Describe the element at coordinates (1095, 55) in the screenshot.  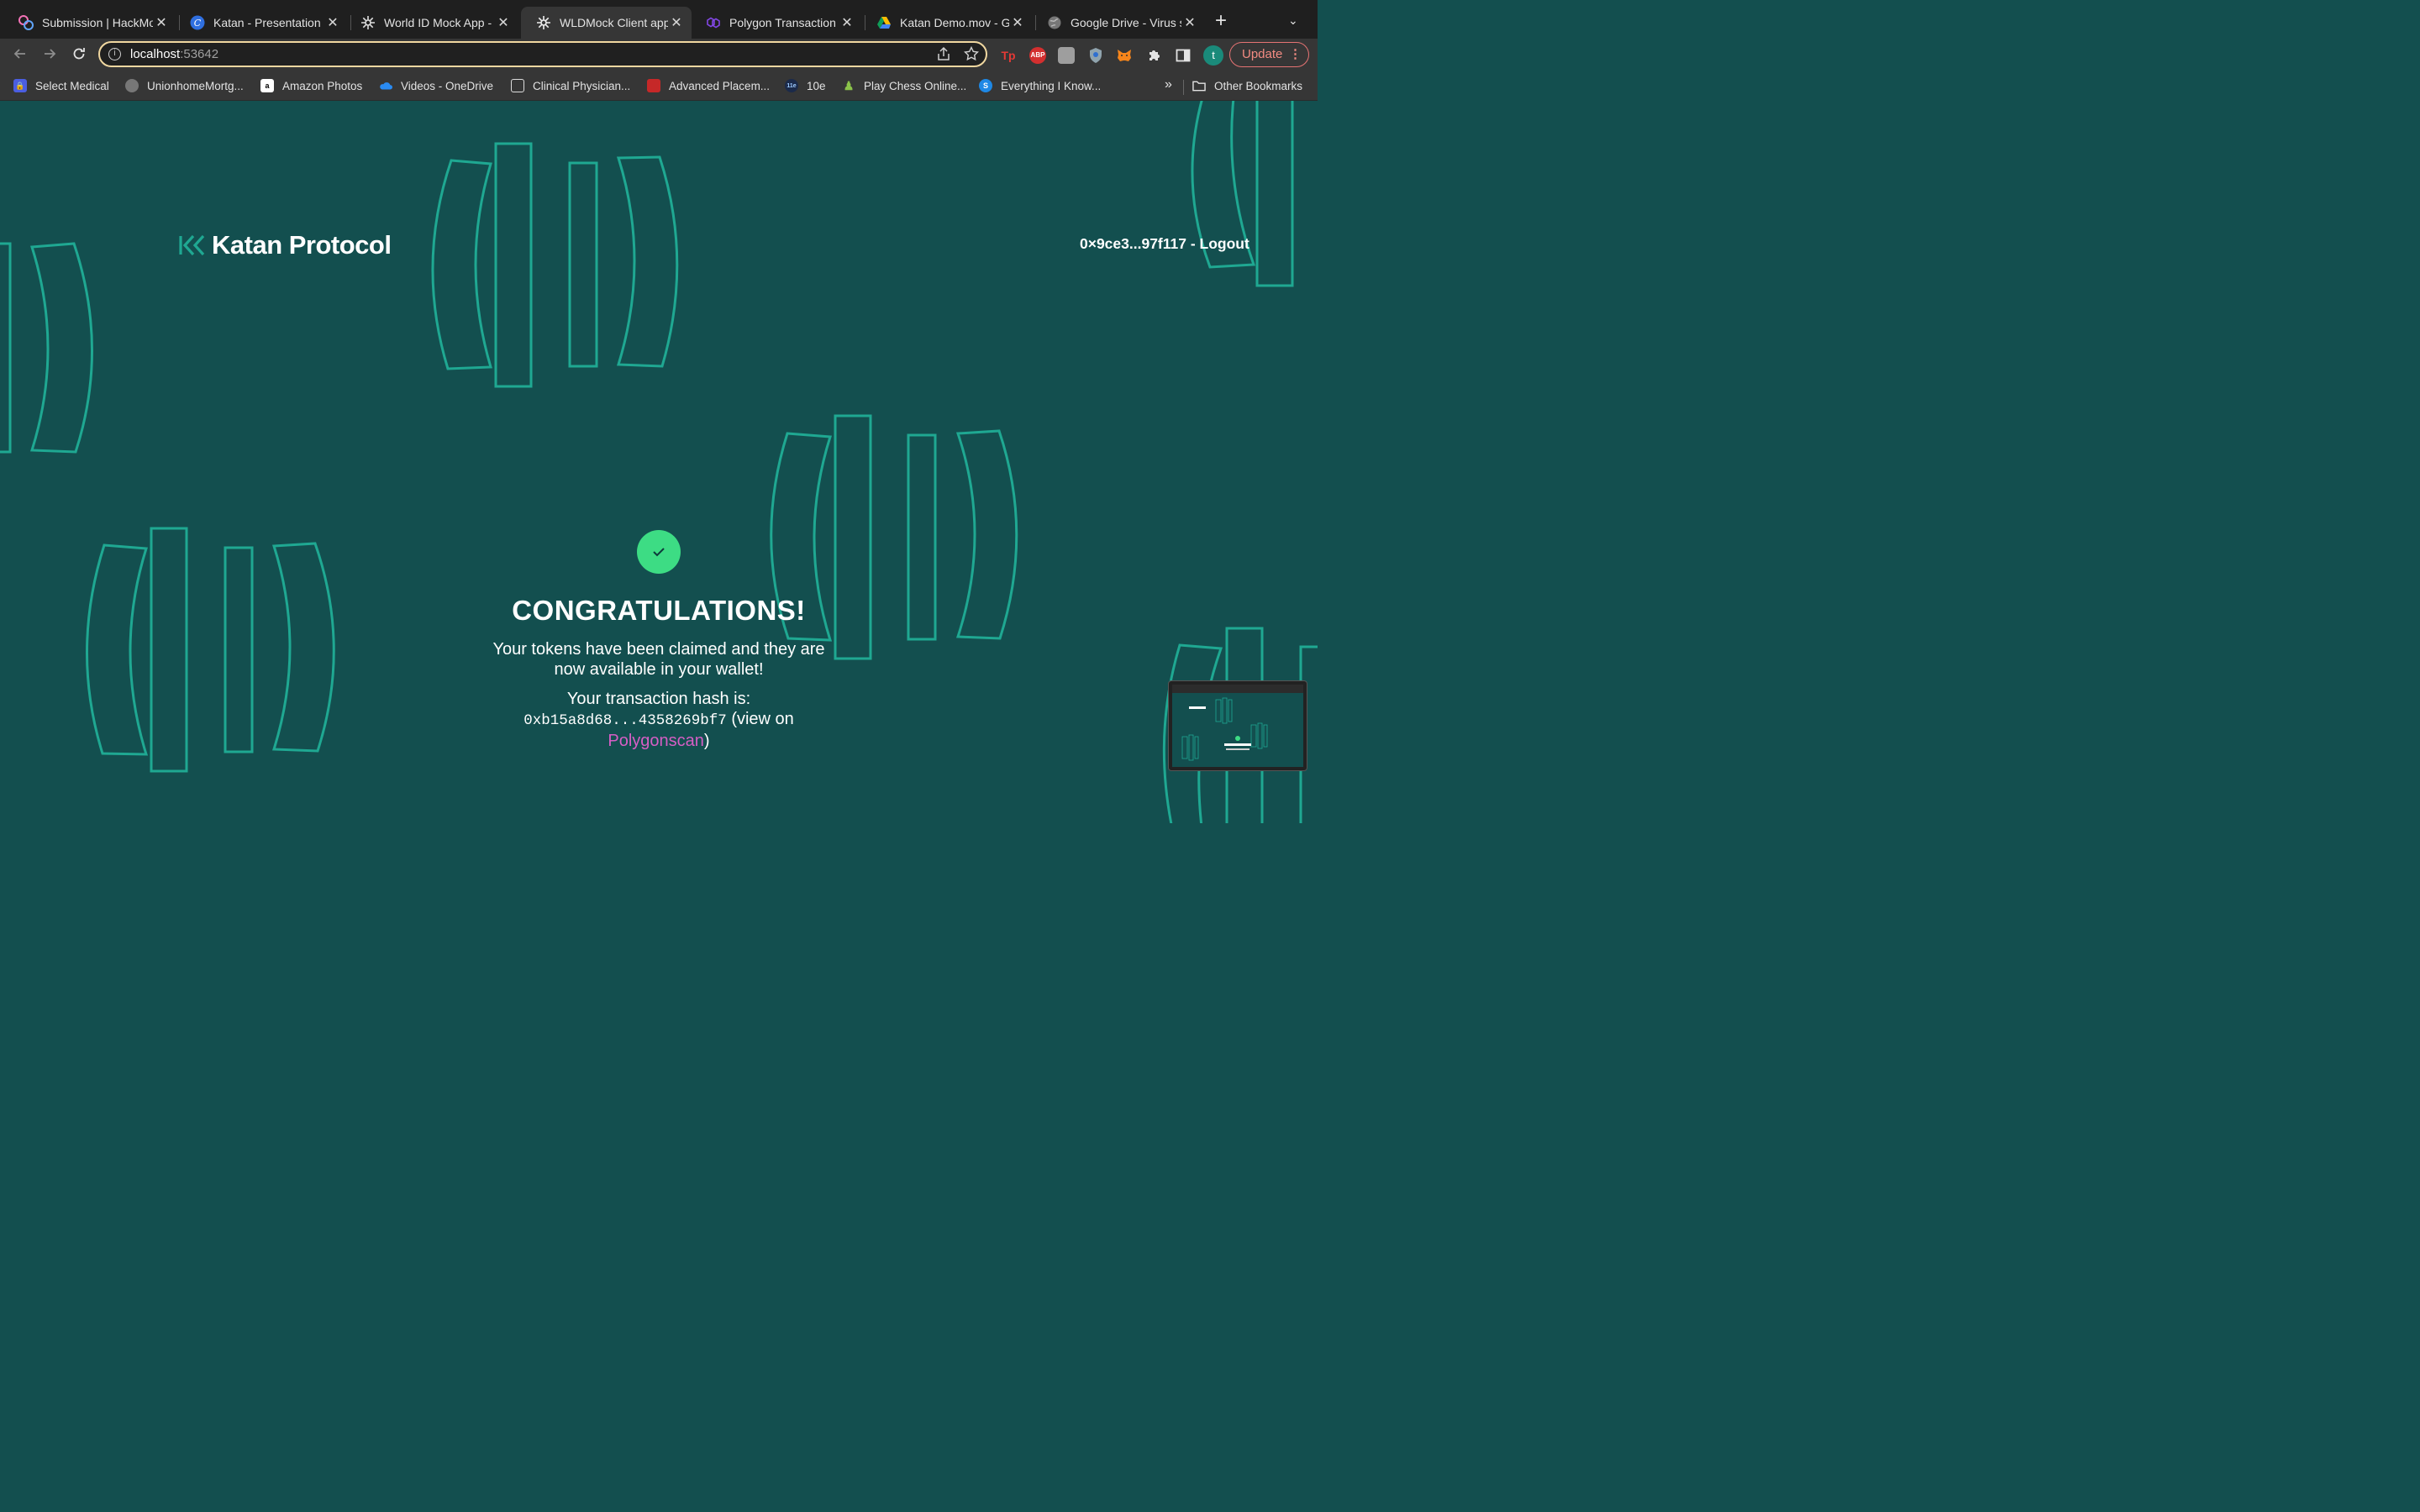
I see `shield-icon` at that location.